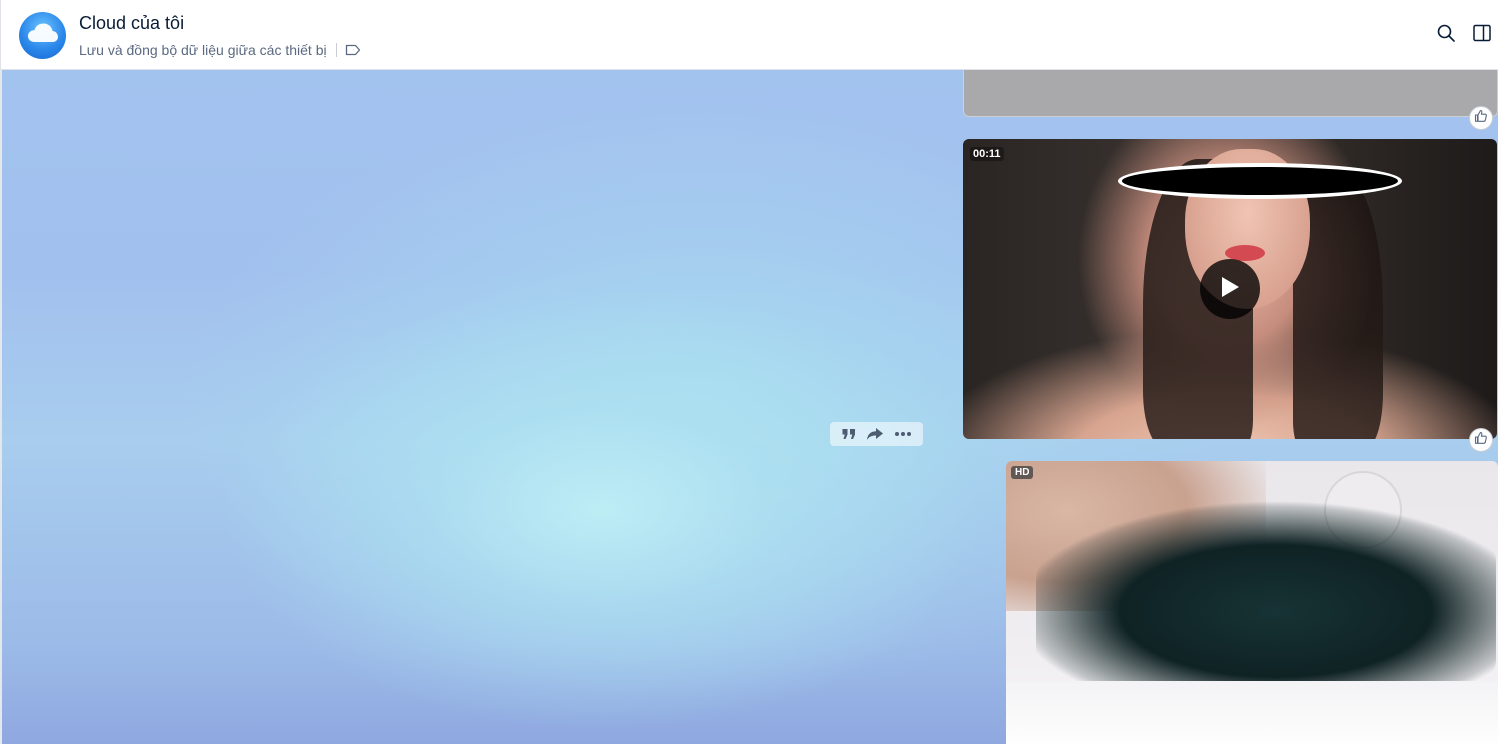 Image resolution: width=1498 pixels, height=744 pixels. I want to click on play-icon, so click(1230, 289).